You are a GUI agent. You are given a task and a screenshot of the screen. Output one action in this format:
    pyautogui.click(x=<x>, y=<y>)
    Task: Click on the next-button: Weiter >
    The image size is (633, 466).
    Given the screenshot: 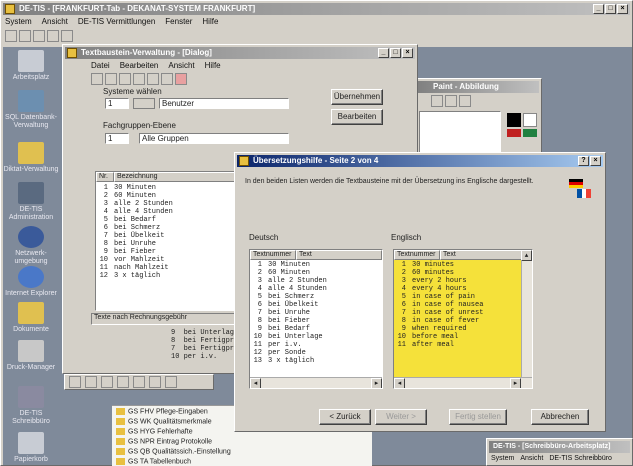 What is the action you would take?
    pyautogui.click(x=401, y=417)
    